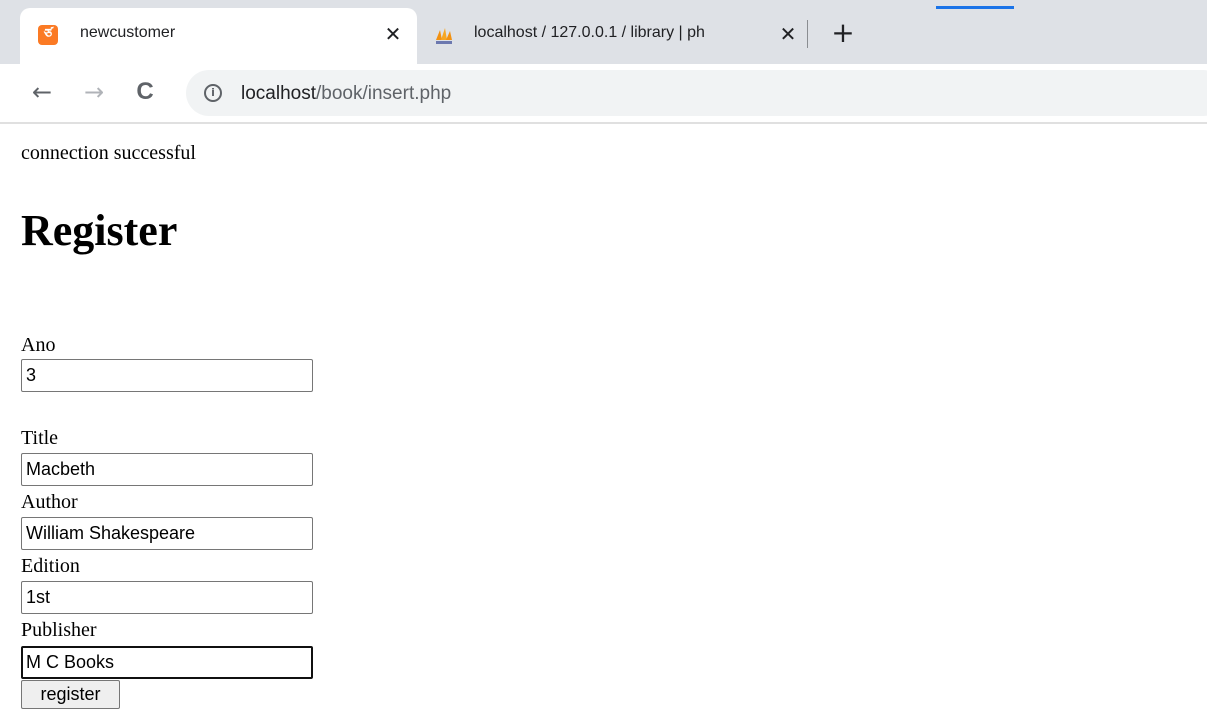 Image resolution: width=1207 pixels, height=709 pixels. Describe the element at coordinates (589, 32) in the screenshot. I see `tab-title: localhost / 127.0.0.1 / library | ph` at that location.